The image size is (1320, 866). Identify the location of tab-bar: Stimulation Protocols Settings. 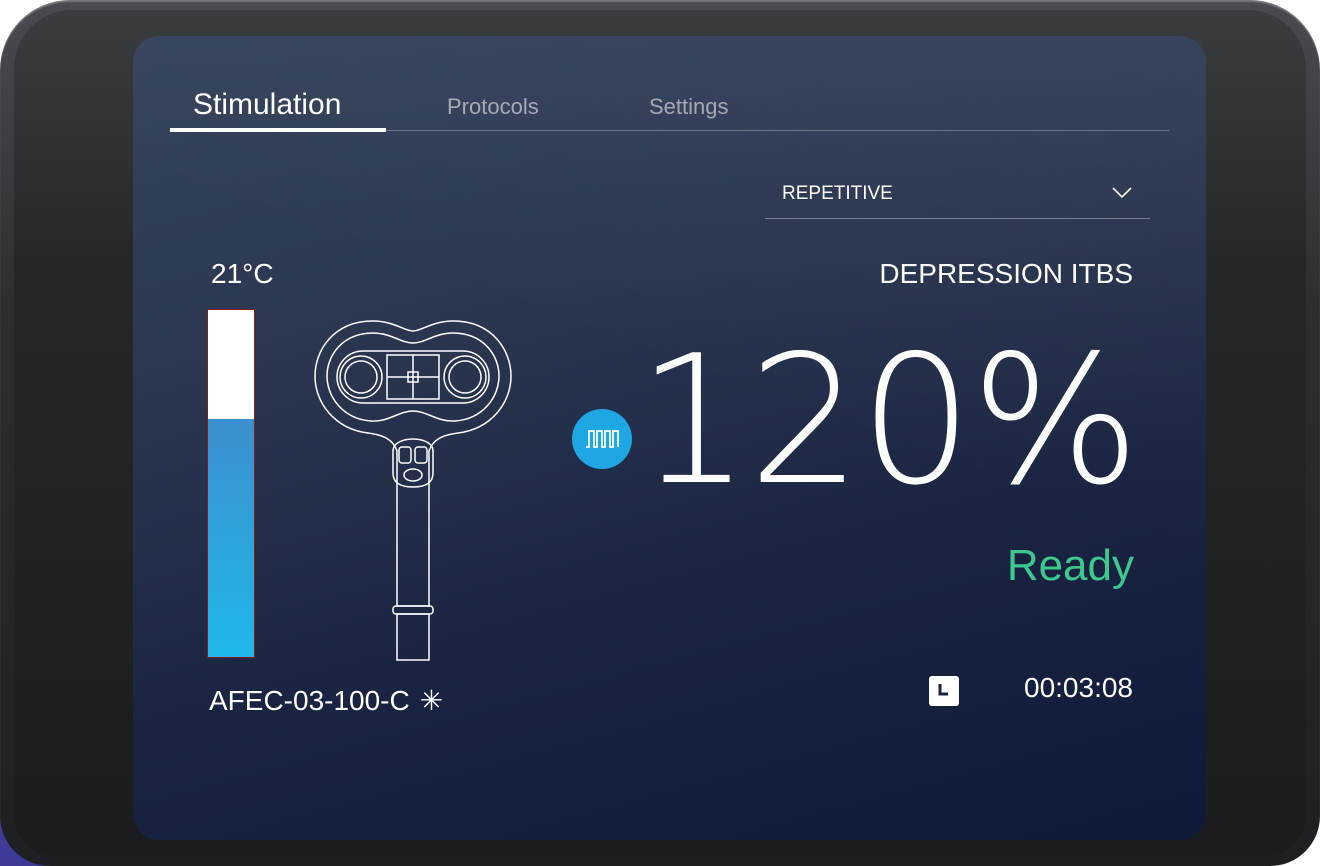
(669, 108).